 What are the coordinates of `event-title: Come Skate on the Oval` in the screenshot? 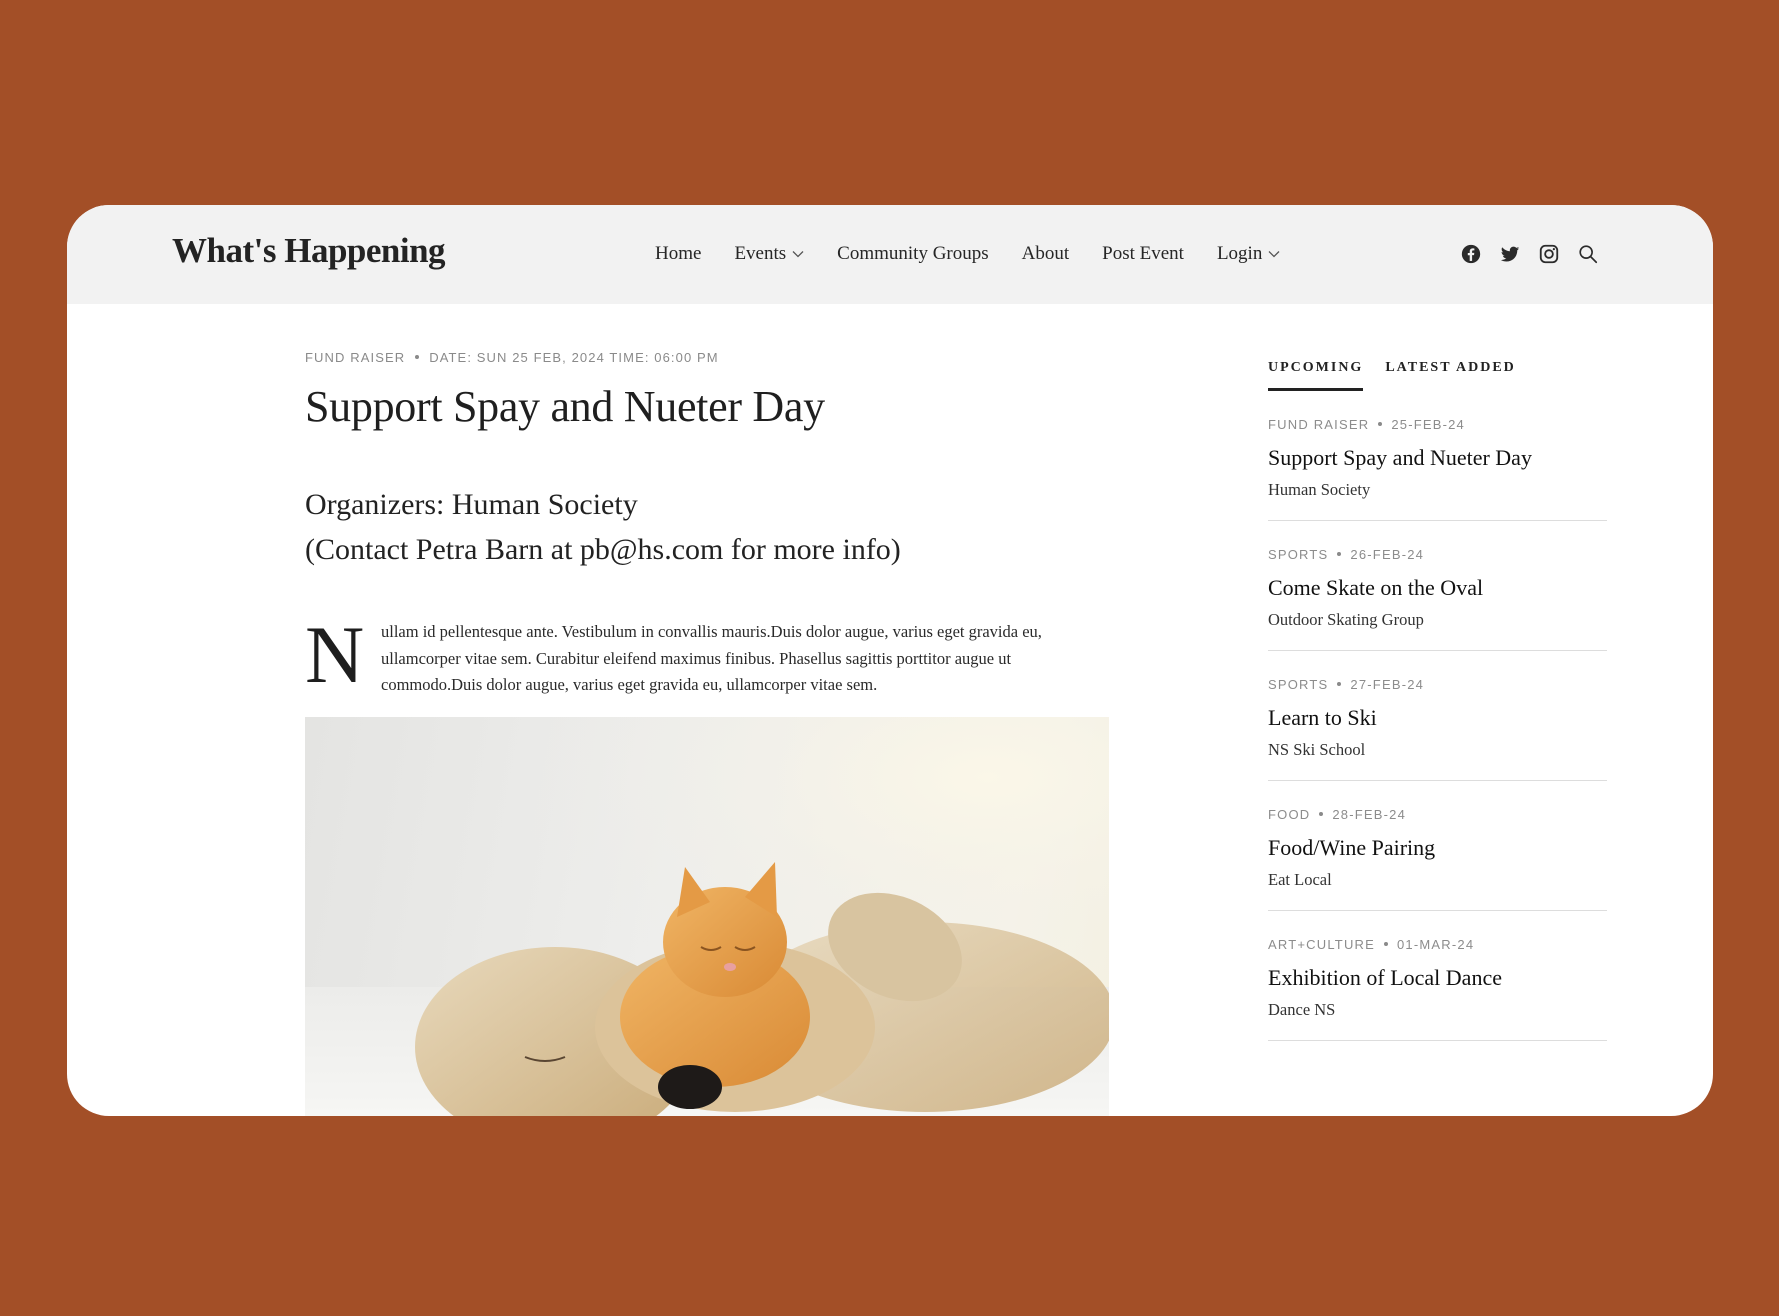 It's located at (1437, 588).